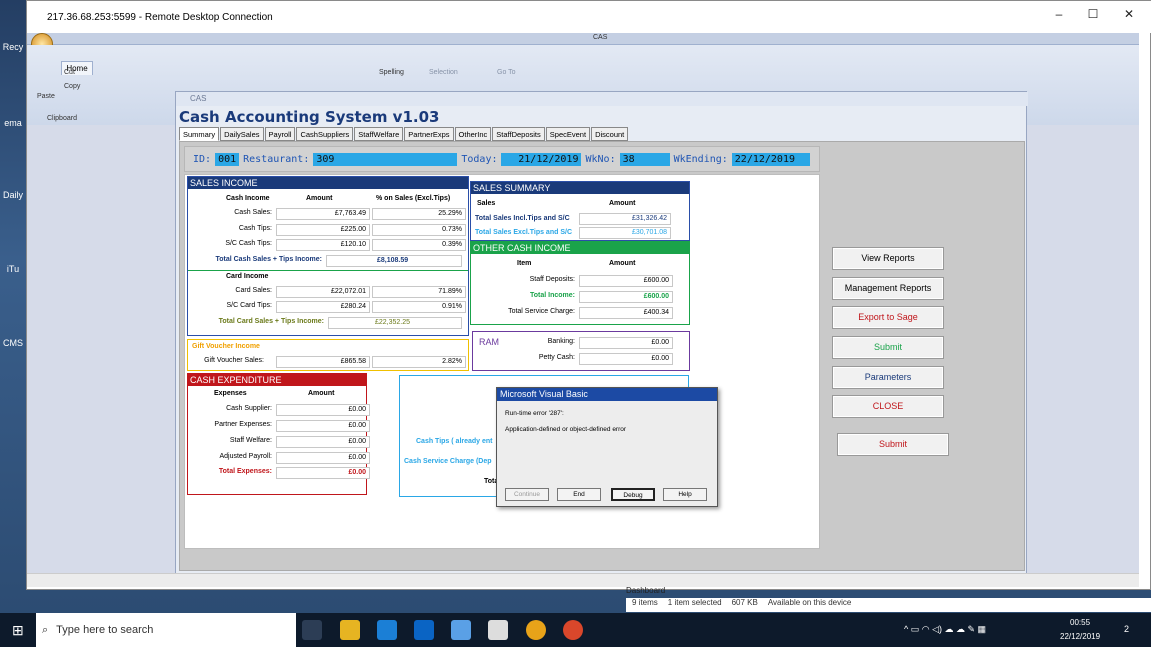  What do you see at coordinates (312, 630) in the screenshot?
I see `task-view-icon` at bounding box center [312, 630].